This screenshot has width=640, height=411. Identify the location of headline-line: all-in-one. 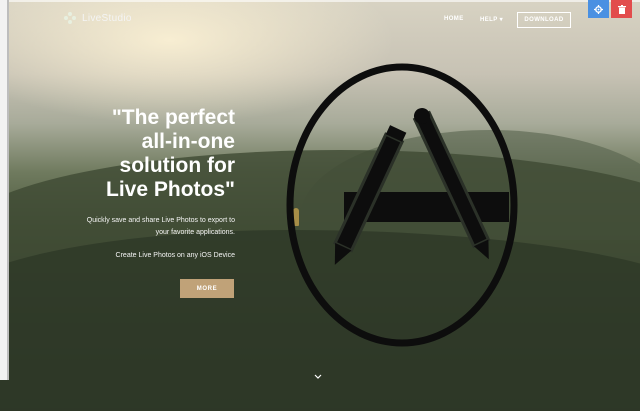
(188, 141).